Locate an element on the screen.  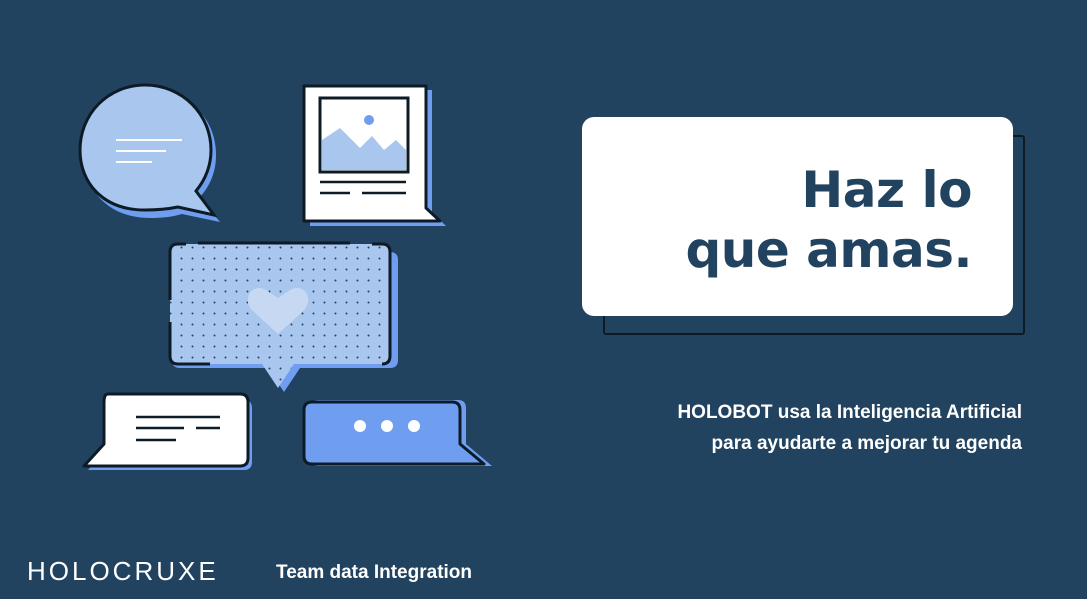
speech-bubble-icon is located at coordinates (149, 152).